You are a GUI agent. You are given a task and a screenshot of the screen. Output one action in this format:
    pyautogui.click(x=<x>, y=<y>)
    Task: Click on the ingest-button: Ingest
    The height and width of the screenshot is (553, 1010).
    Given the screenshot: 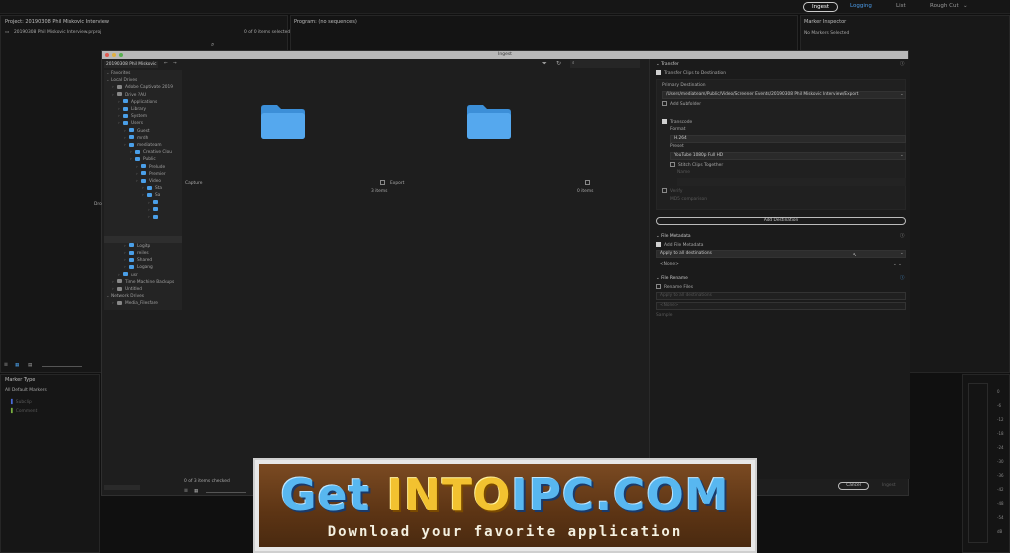 What is the action you would take?
    pyautogui.click(x=889, y=485)
    